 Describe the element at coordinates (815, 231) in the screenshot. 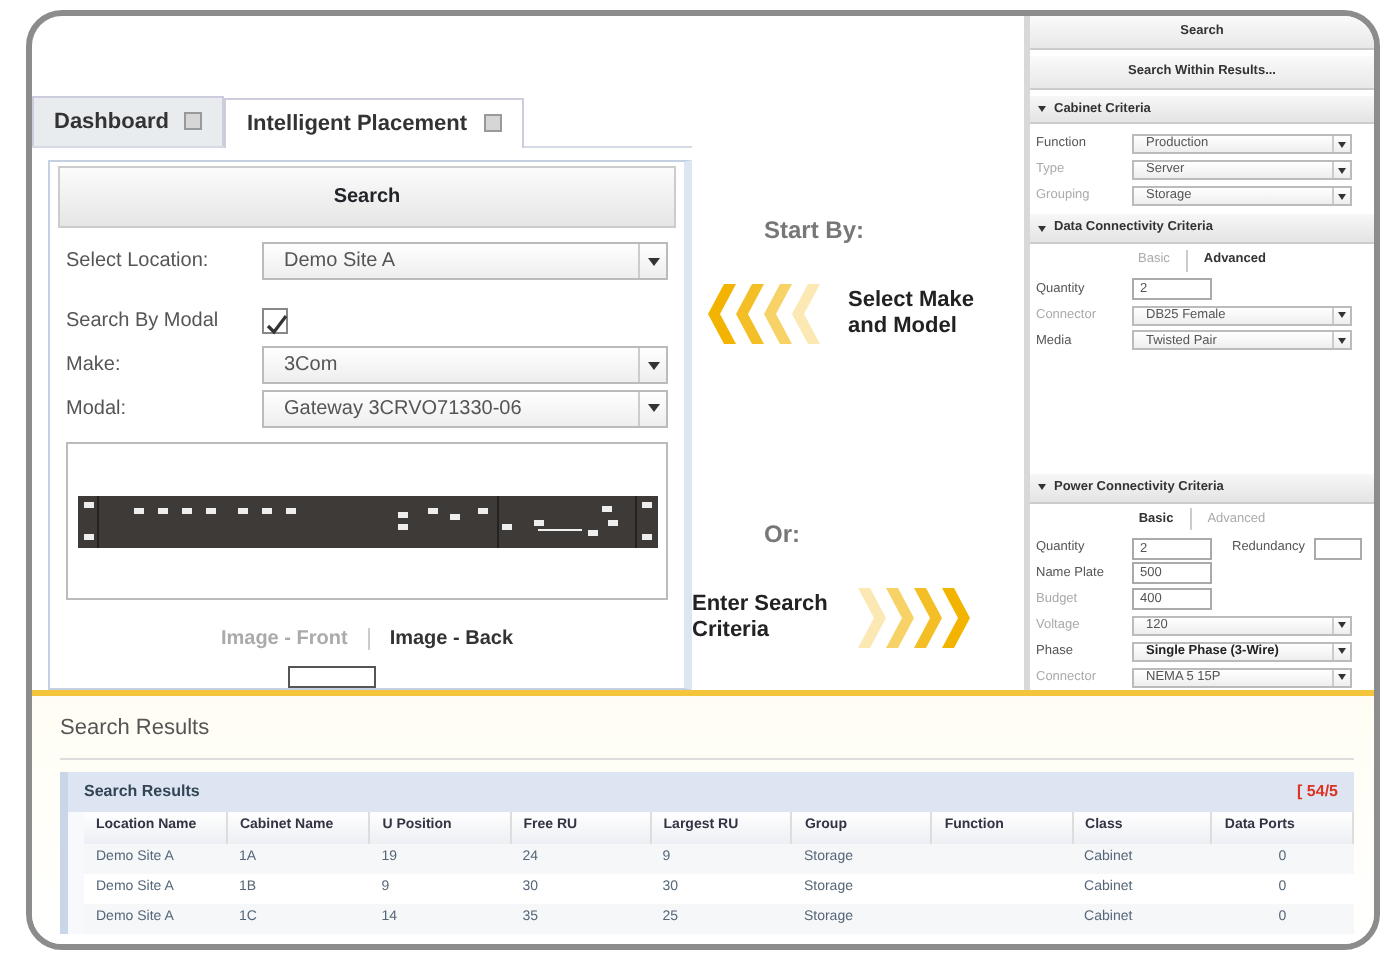

I see `callout-heading: Start By:` at that location.